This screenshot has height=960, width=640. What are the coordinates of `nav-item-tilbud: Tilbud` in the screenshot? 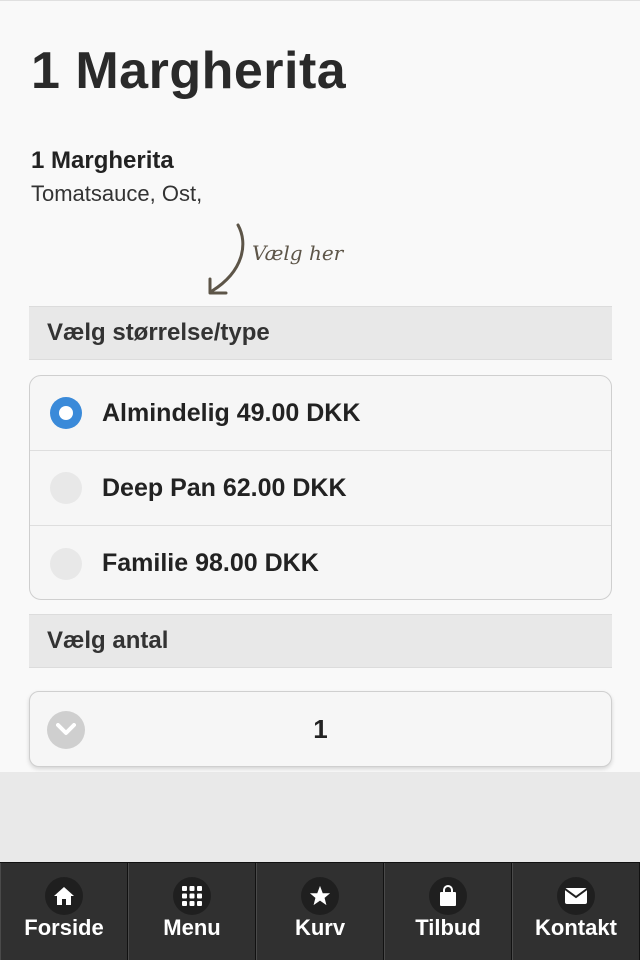 It's located at (448, 911).